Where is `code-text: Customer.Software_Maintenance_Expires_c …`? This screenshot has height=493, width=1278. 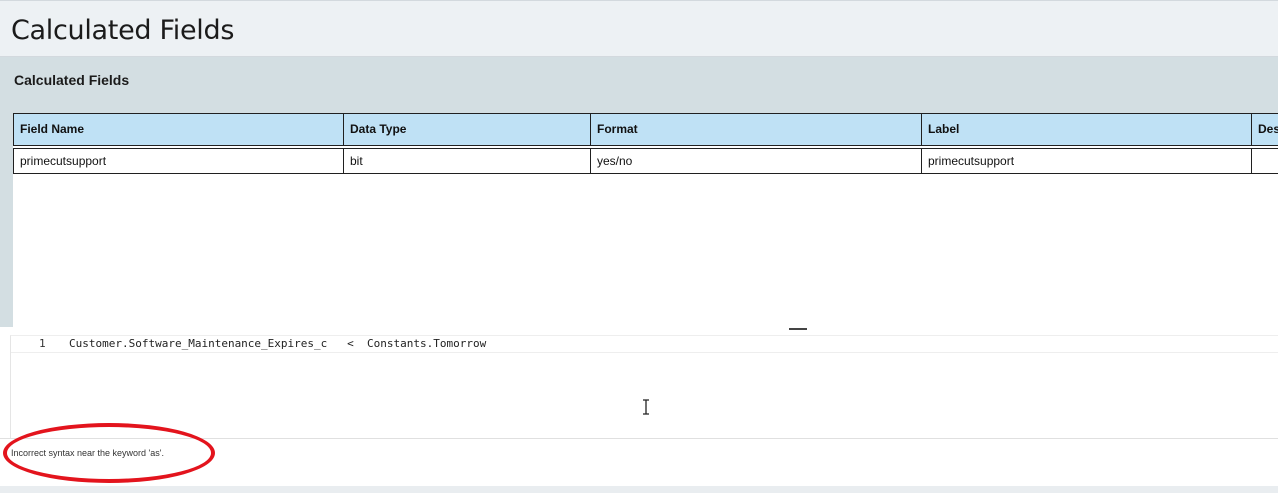 code-text: Customer.Software_Maintenance_Expires_c … is located at coordinates (277, 344).